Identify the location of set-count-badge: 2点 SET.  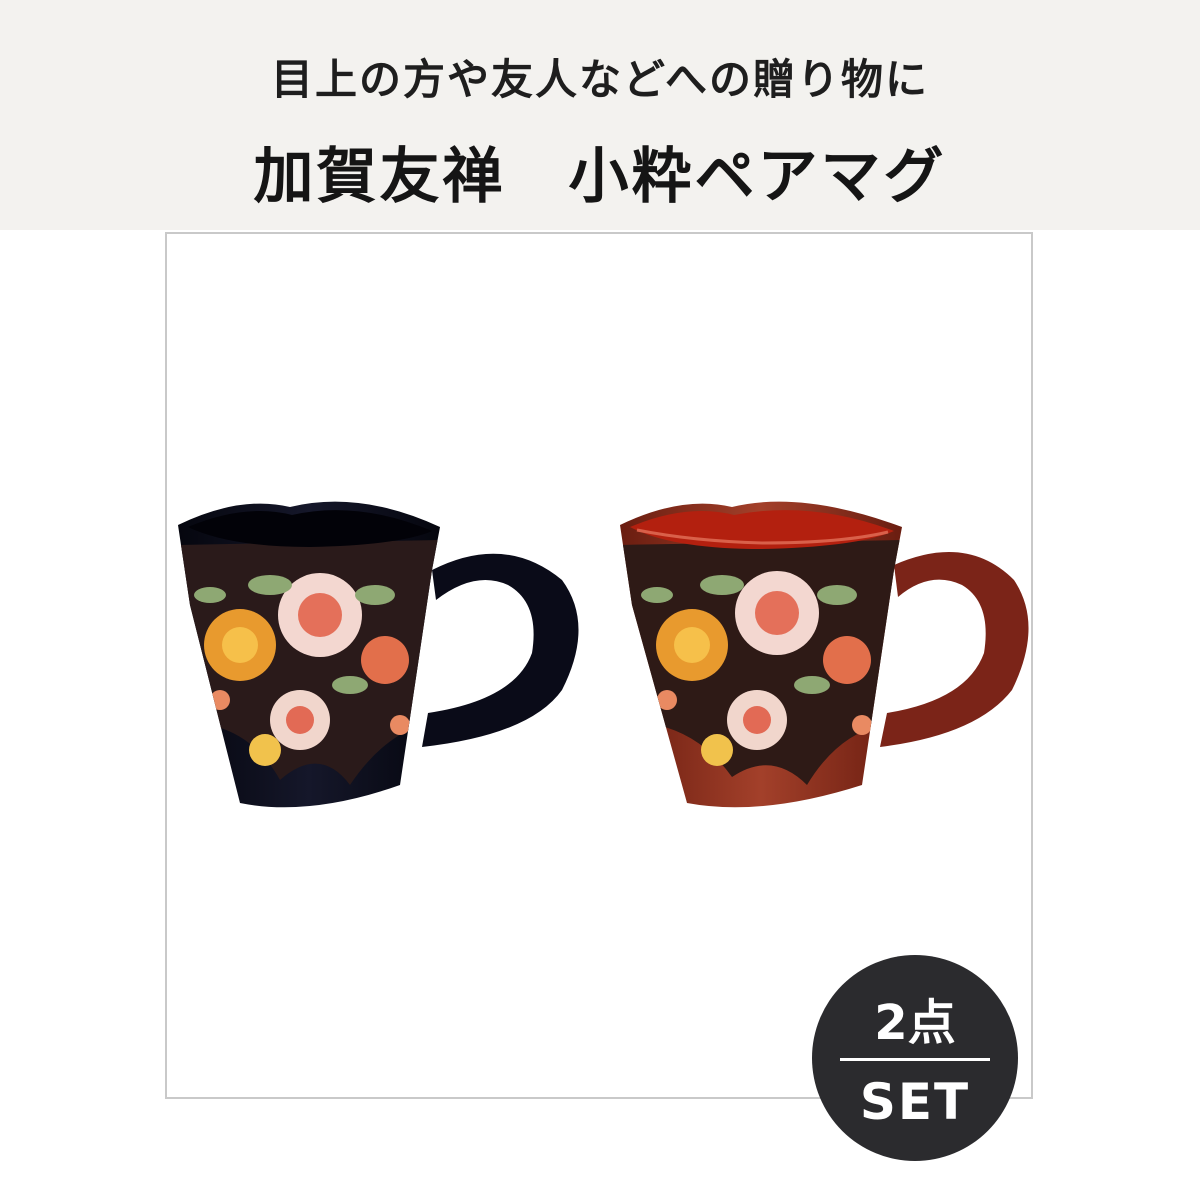
(915, 1058).